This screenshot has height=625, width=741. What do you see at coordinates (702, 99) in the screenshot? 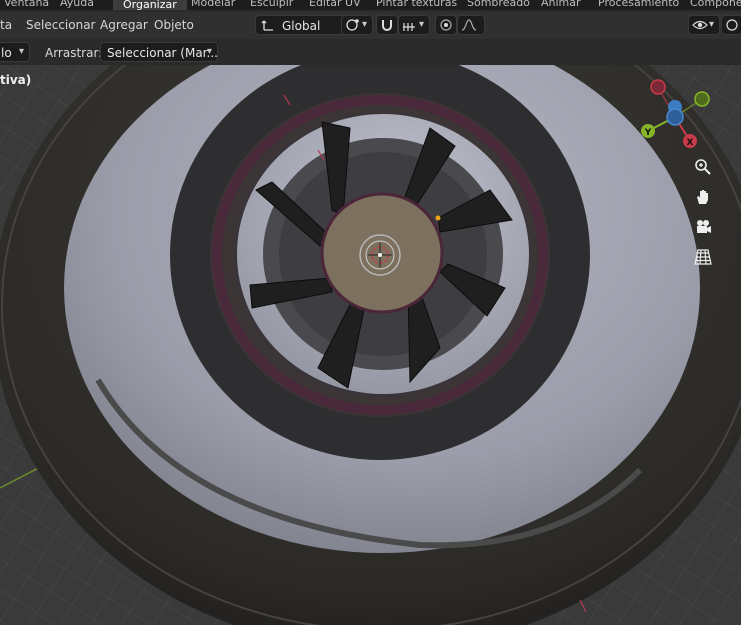
I see `neg-y-axis-ball` at bounding box center [702, 99].